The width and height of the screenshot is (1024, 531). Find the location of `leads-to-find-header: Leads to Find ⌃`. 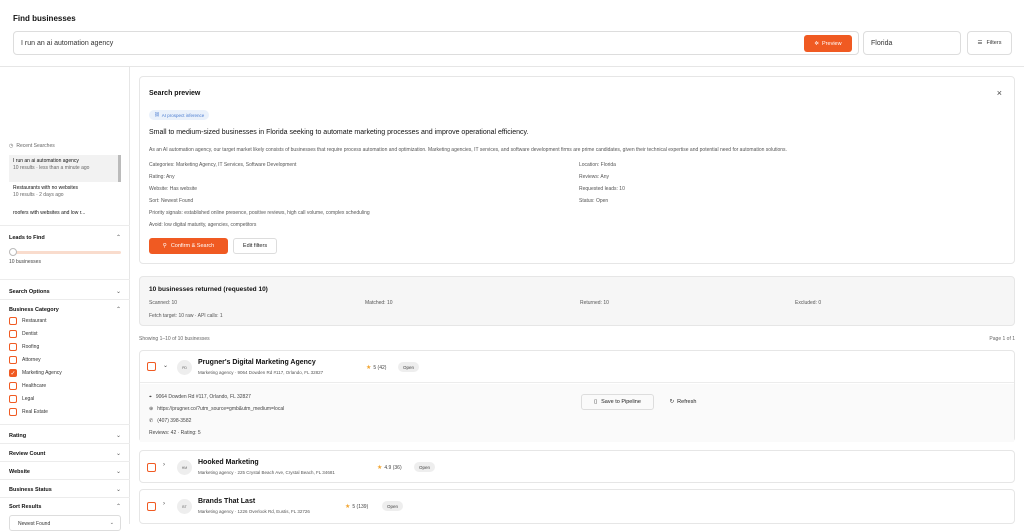

leads-to-find-header: Leads to Find ⌃ is located at coordinates (65, 238).